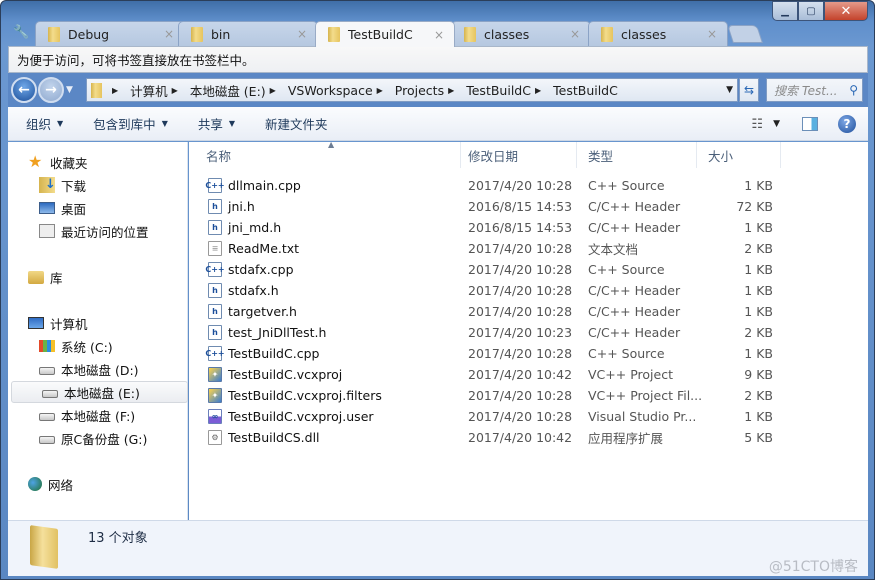  Describe the element at coordinates (231, 206) in the screenshot. I see `file-name: h jni.h` at that location.